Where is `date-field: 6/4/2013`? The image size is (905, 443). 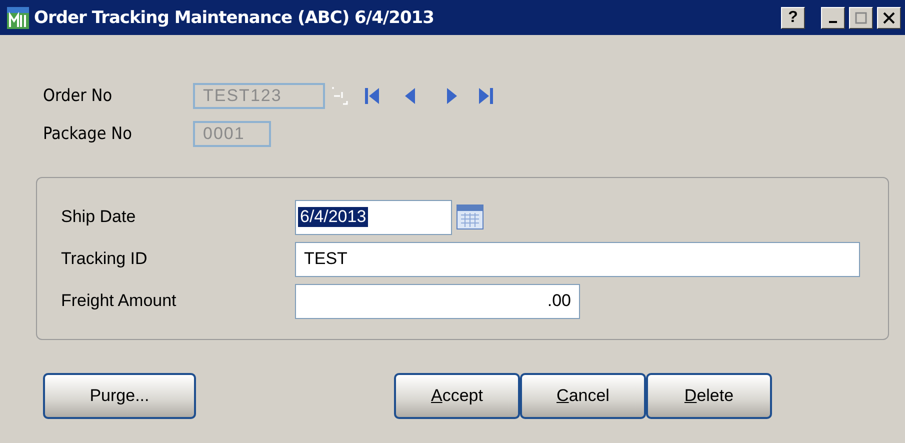 date-field: 6/4/2013 is located at coordinates (373, 217).